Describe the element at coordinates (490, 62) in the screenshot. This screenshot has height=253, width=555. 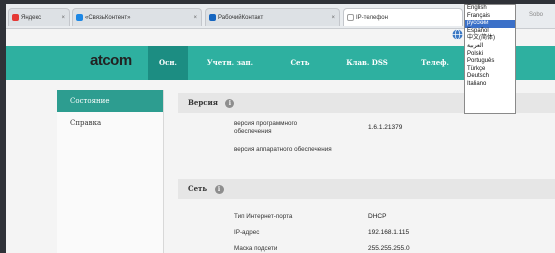
I see `language-option-portuguese: Português` at that location.